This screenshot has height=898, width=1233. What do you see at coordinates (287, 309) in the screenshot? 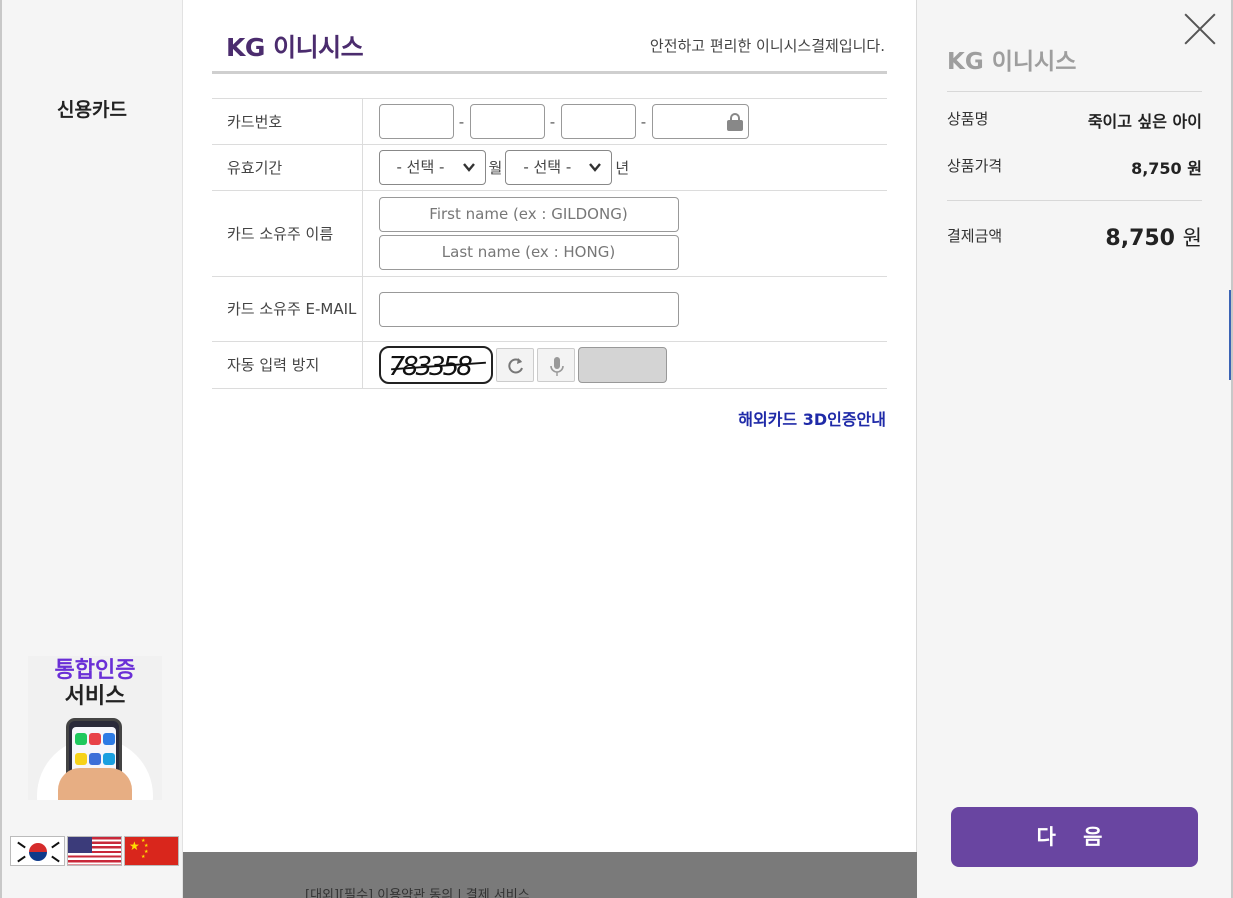
I see `owner-email-label: 카드 소유주 E-MAIL` at bounding box center [287, 309].